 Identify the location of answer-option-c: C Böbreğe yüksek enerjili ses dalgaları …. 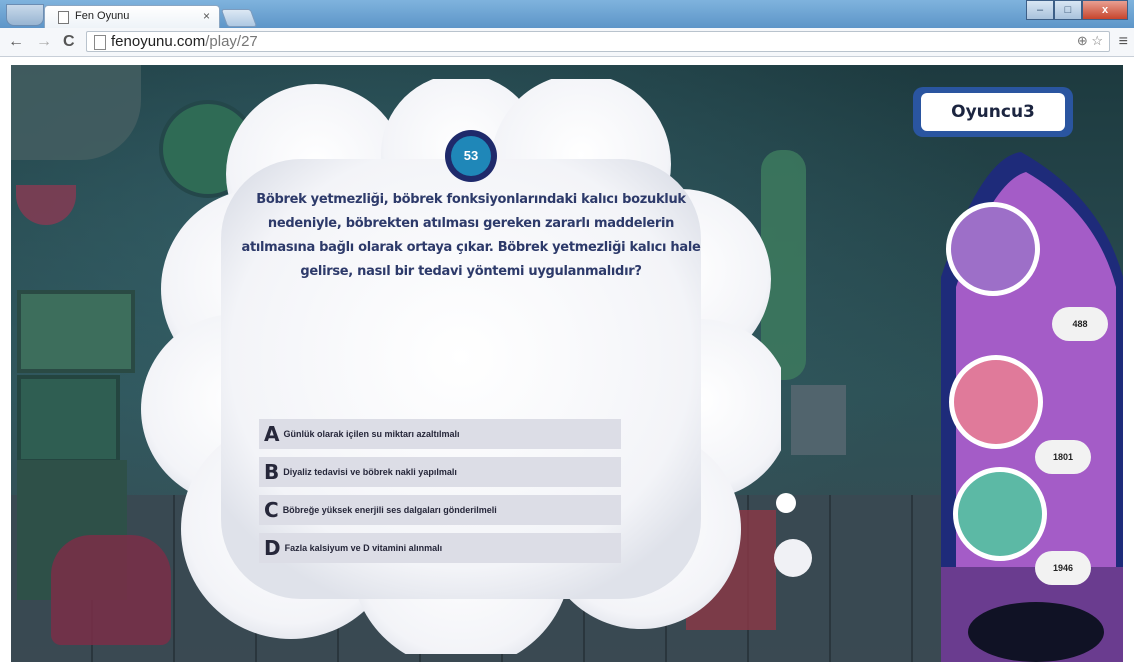
(440, 510).